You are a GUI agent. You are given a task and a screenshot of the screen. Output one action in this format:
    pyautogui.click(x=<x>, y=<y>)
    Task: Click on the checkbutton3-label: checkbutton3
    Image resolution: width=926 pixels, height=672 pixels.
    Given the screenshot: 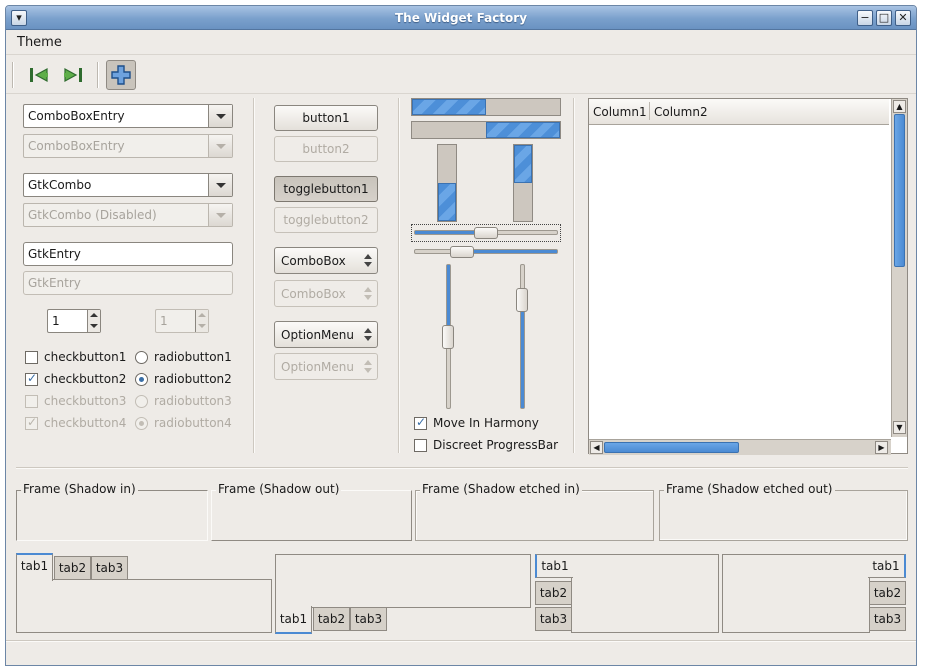 What is the action you would take?
    pyautogui.click(x=85, y=401)
    